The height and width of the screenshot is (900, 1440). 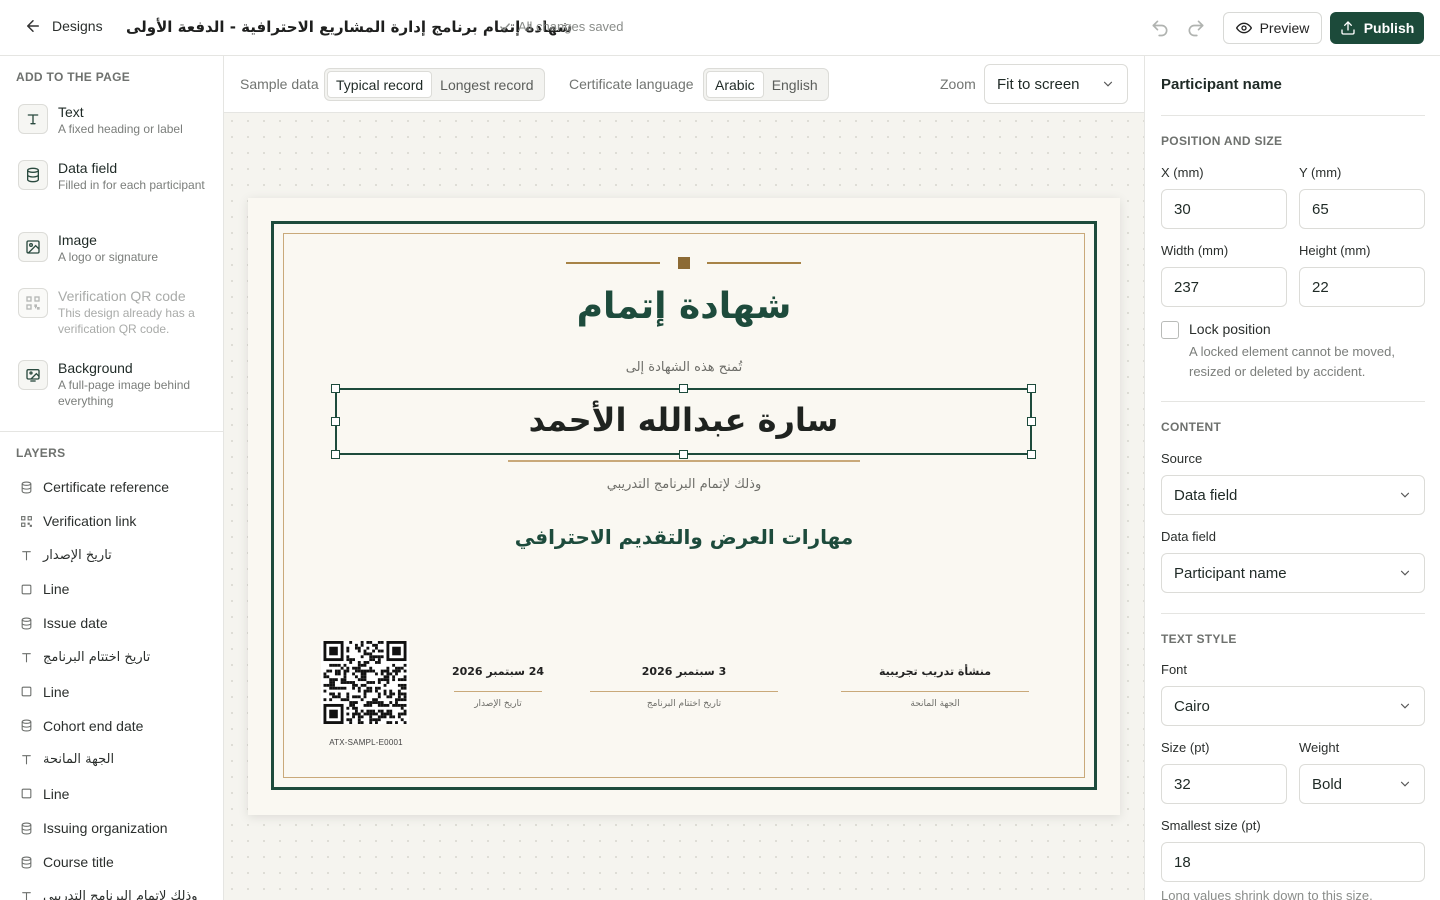 I want to click on sample-data-label: Sample data, so click(x=279, y=84).